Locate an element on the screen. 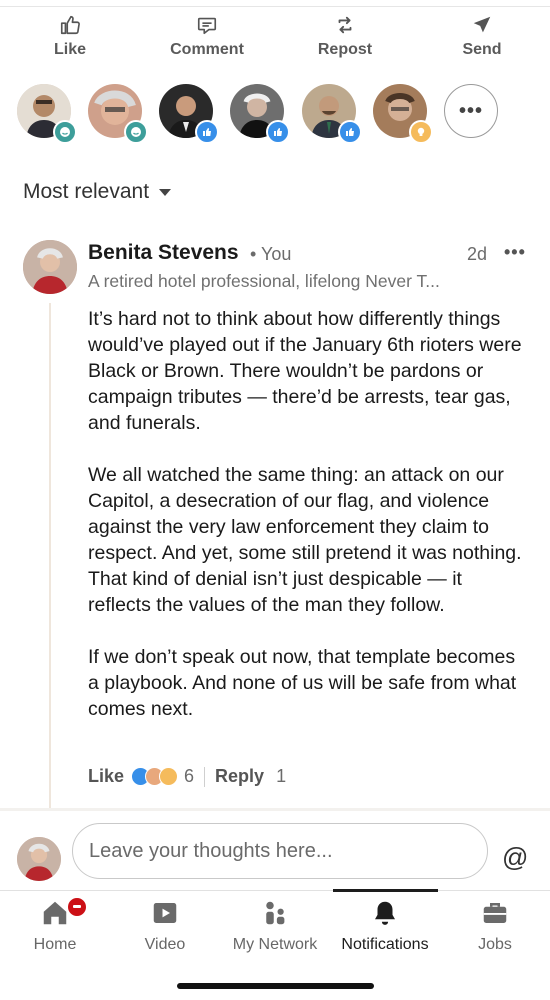  bell-icon is located at coordinates (385, 913).